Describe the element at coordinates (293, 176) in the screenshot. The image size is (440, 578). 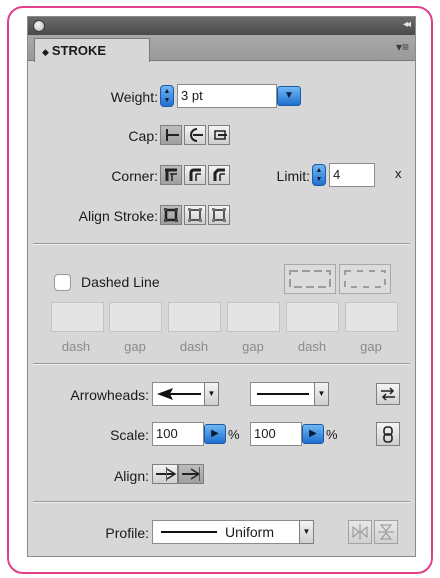
I see `limit-label: Limit:` at that location.